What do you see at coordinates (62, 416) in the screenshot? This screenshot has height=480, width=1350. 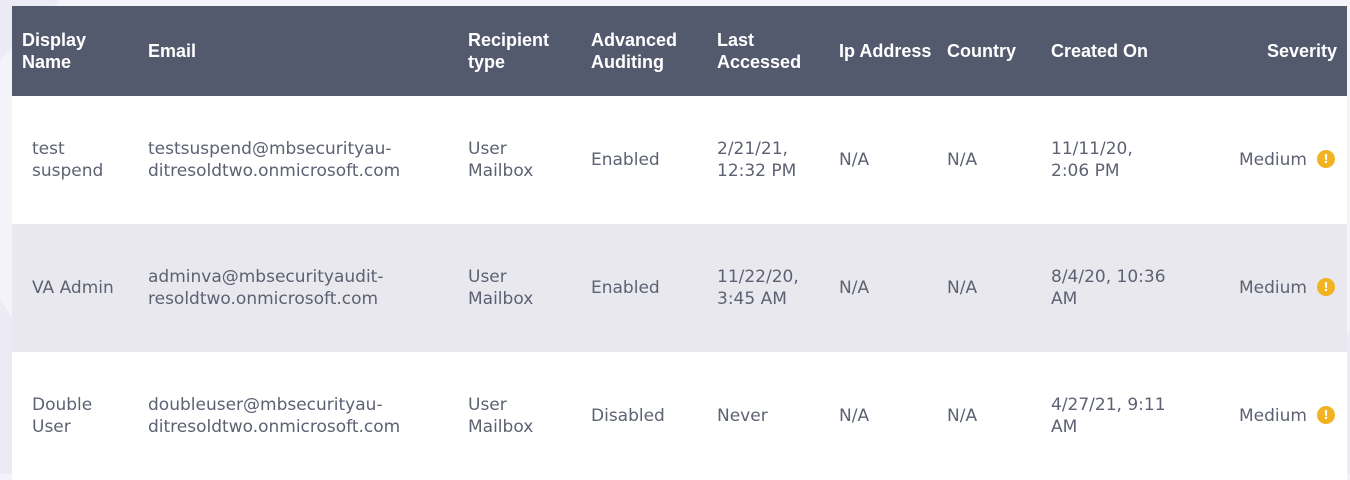 I see `cell-display-name: Double User` at bounding box center [62, 416].